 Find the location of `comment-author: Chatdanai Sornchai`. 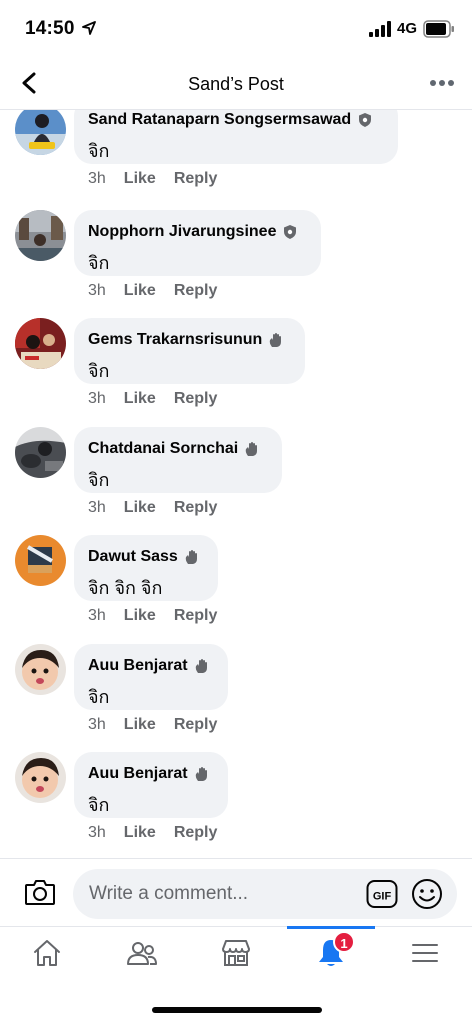

comment-author: Chatdanai Sornchai is located at coordinates (163, 449).